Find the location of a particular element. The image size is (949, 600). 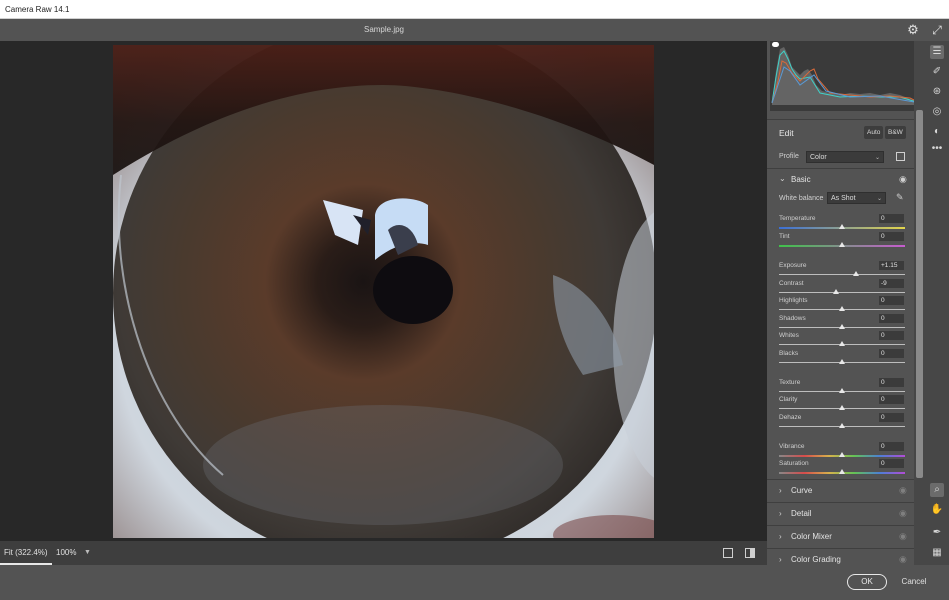

tint-thumb is located at coordinates (842, 244).